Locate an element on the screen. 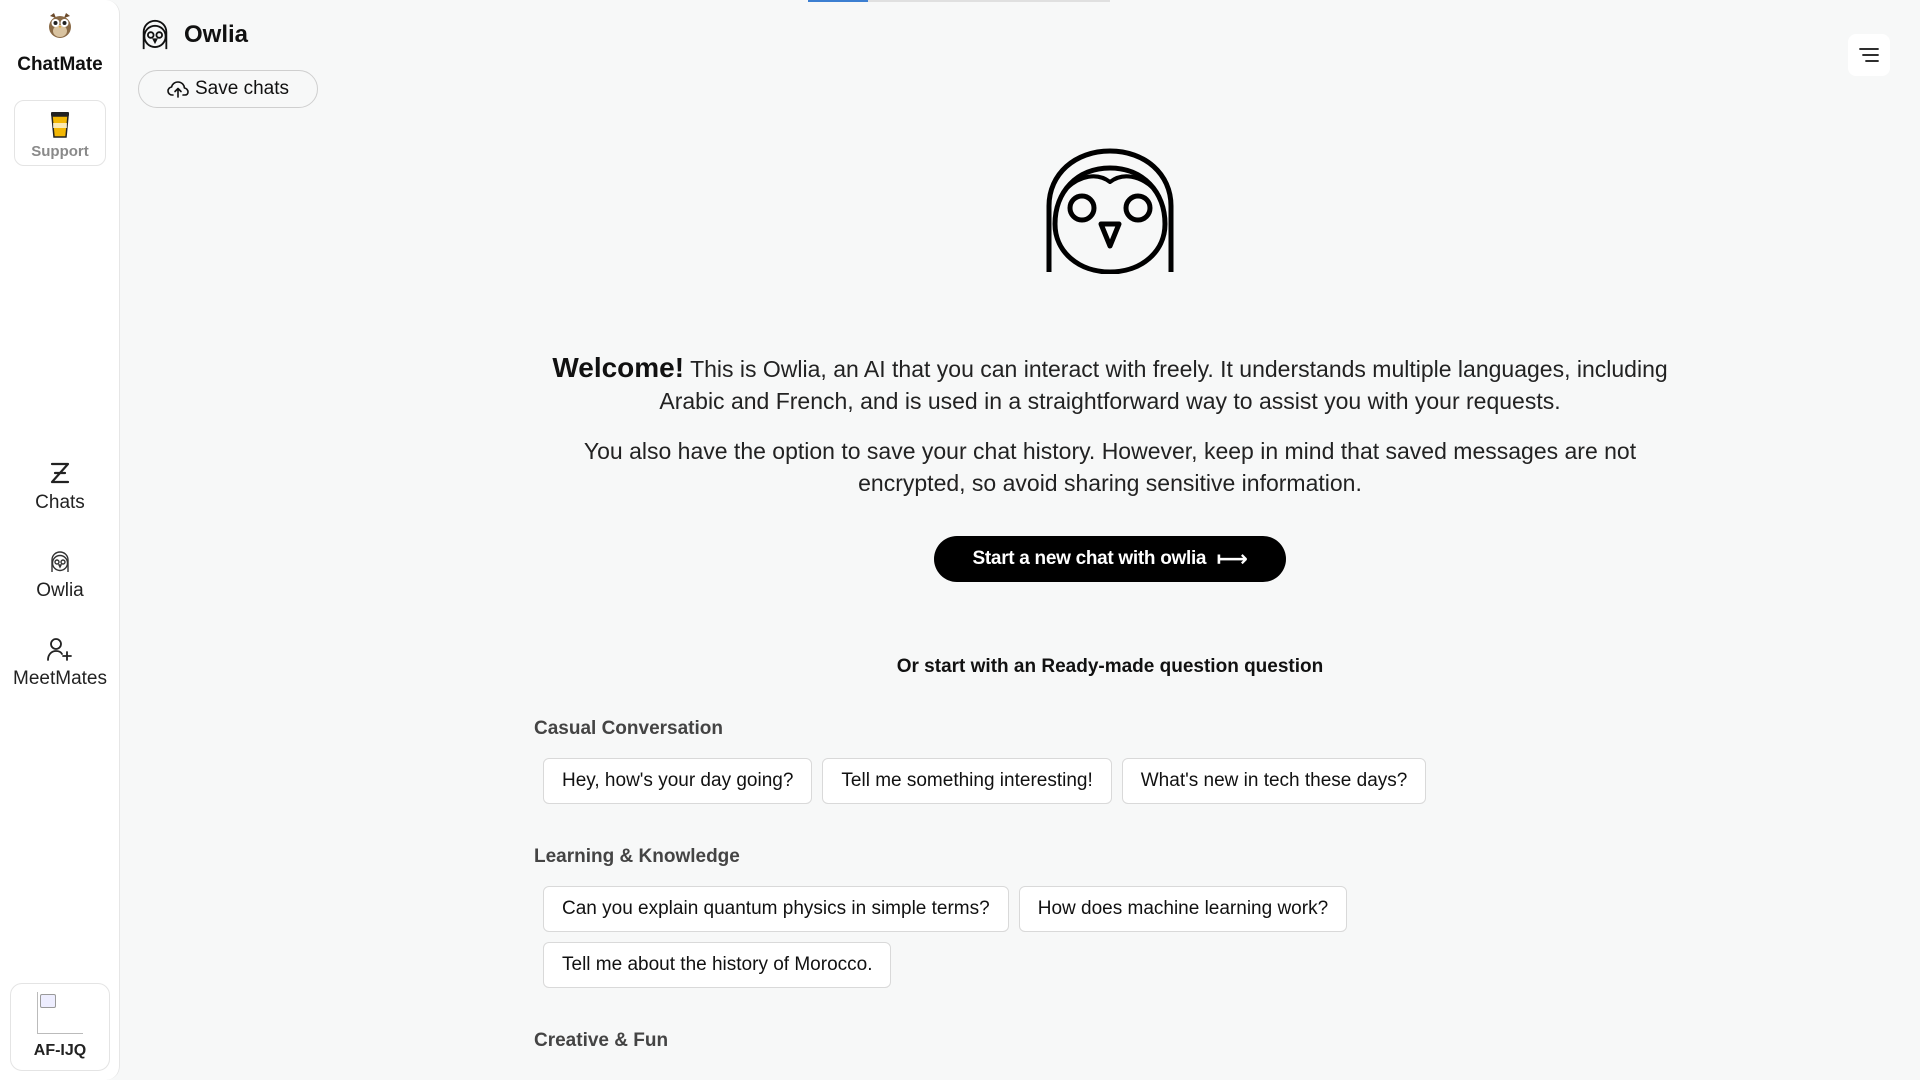  coffee-cup-icon is located at coordinates (60, 125).